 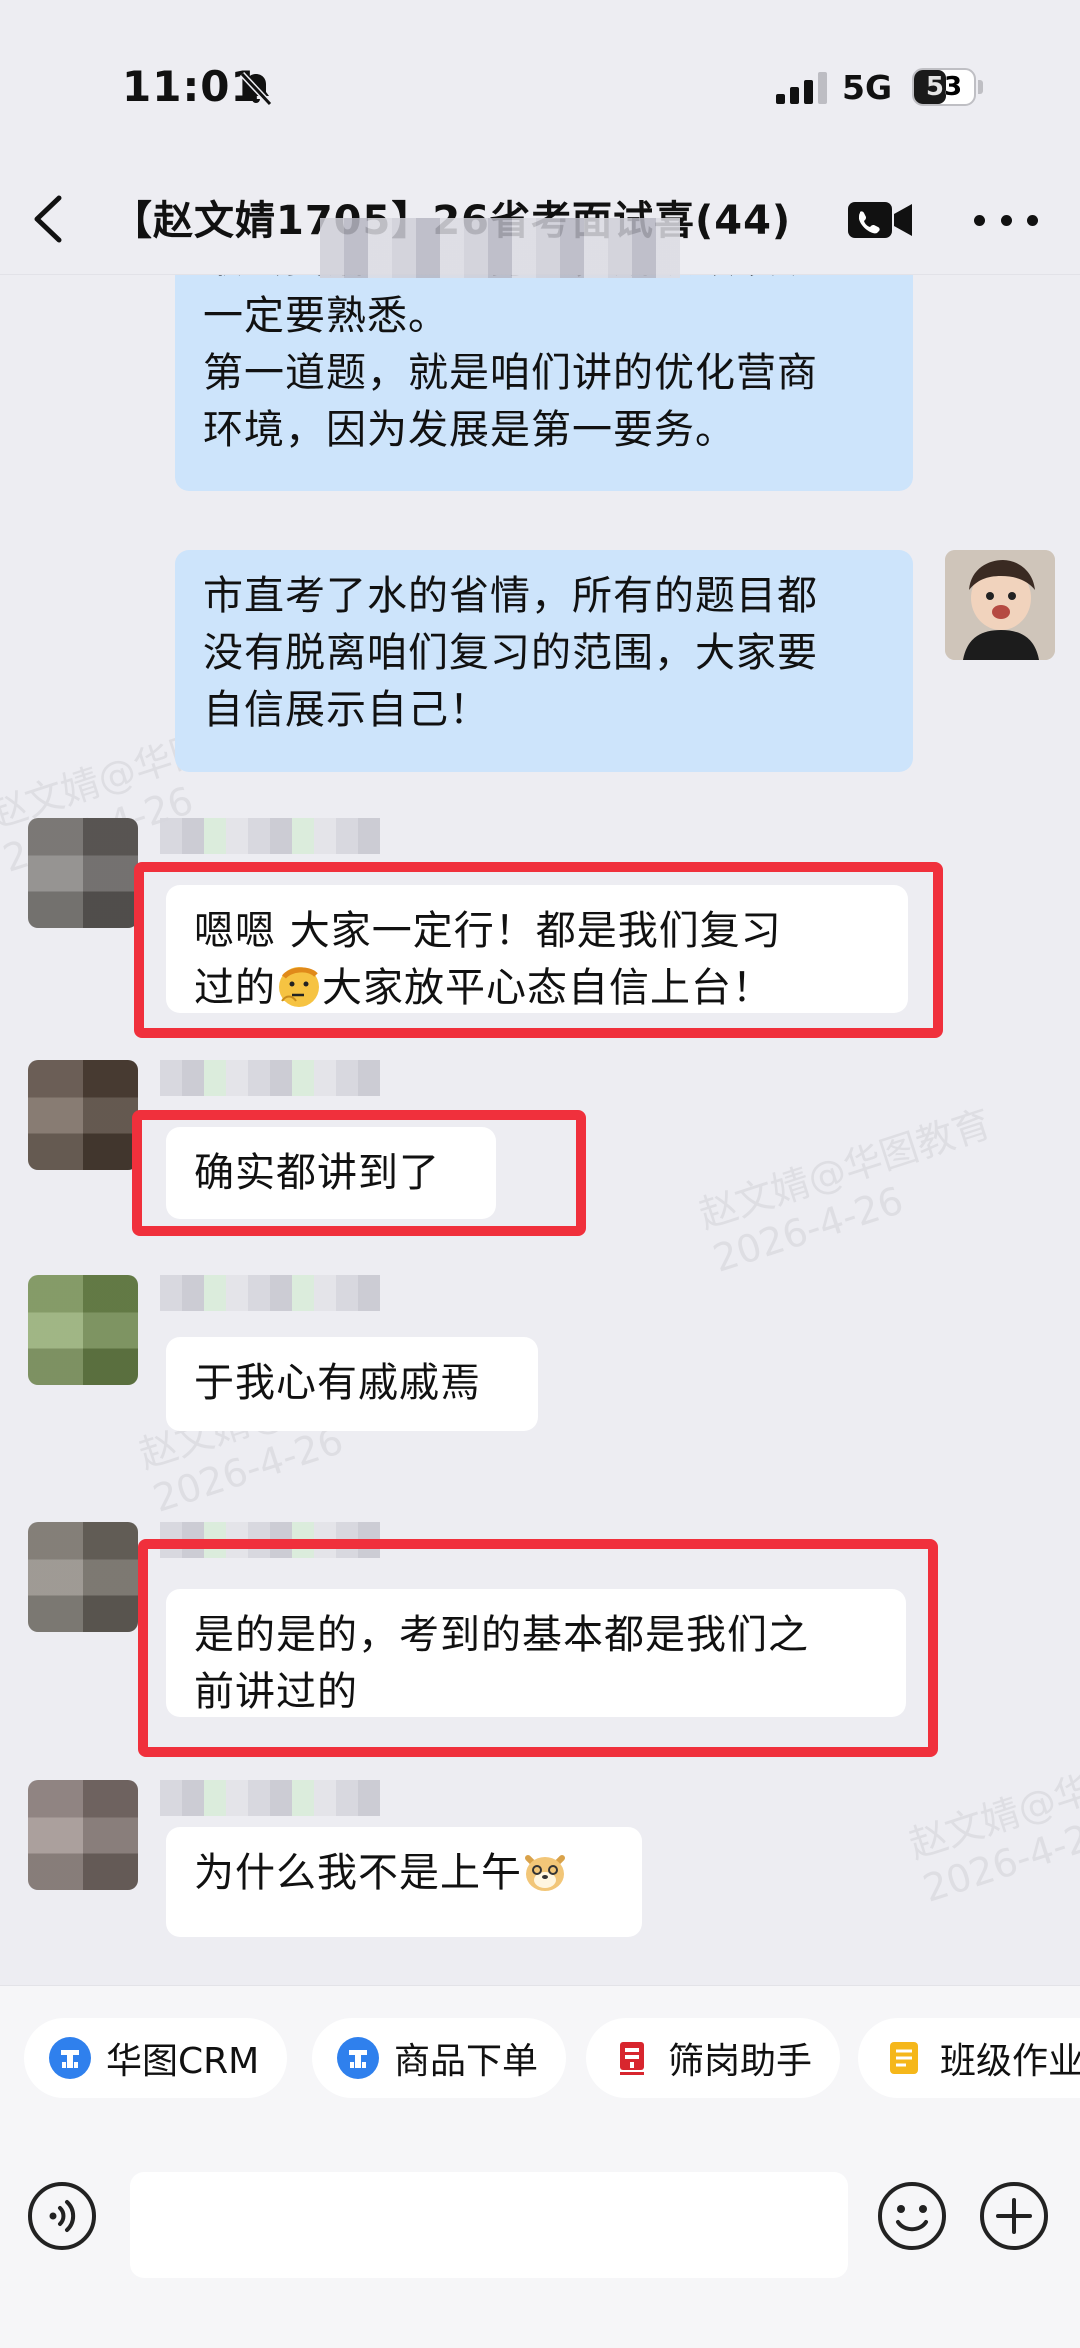 I want to click on bell-muted-icon, so click(x=256, y=89).